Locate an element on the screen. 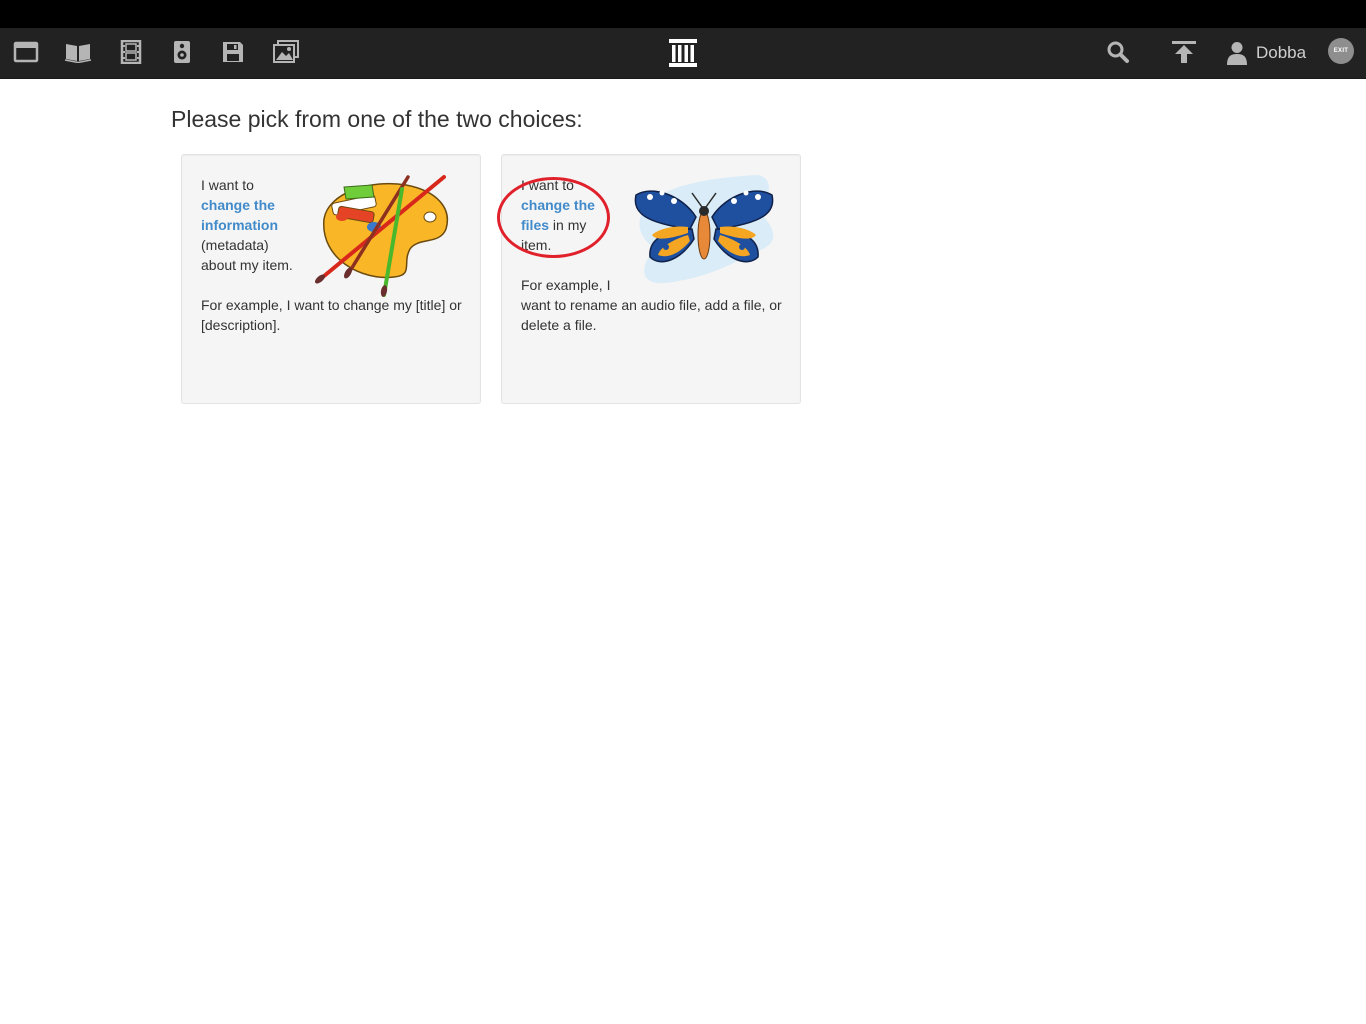 The width and height of the screenshot is (1366, 1024). search-icon is located at coordinates (1118, 52).